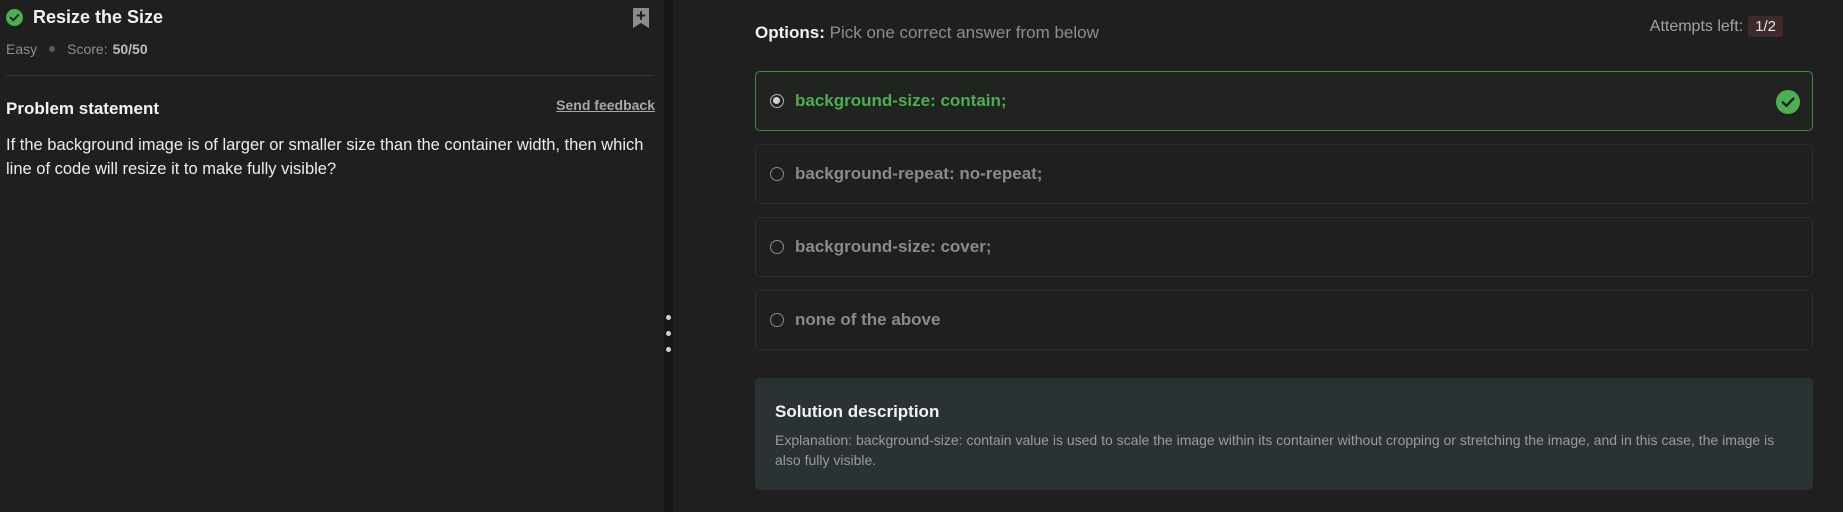 The height and width of the screenshot is (512, 1843). Describe the element at coordinates (98, 17) in the screenshot. I see `problem-title: Resize the Size` at that location.